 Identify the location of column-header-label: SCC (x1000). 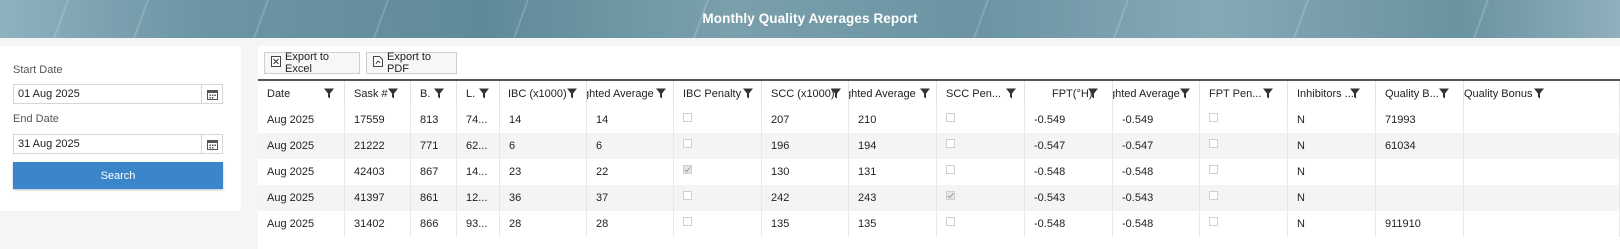
(803, 94).